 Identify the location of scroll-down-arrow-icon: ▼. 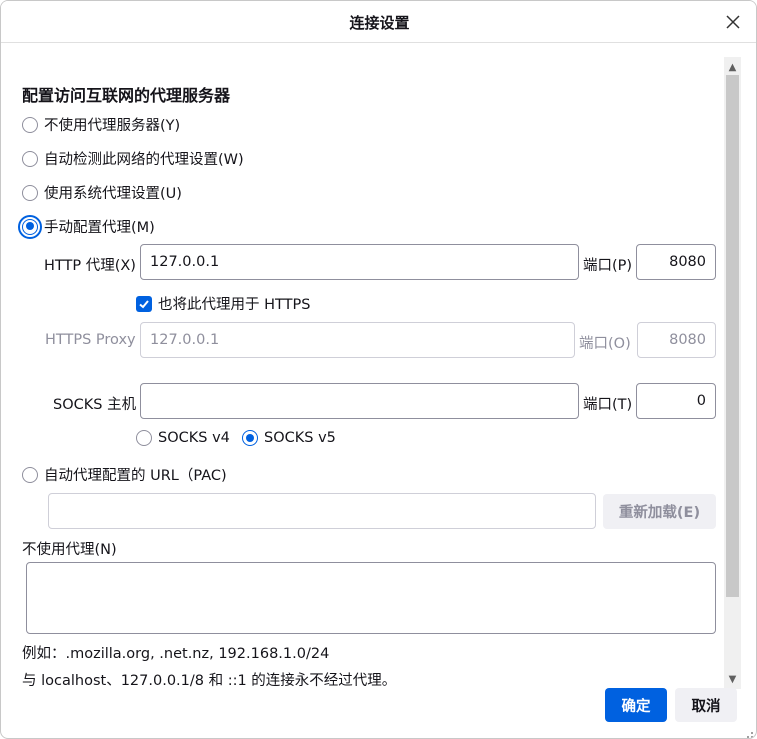
(732, 679).